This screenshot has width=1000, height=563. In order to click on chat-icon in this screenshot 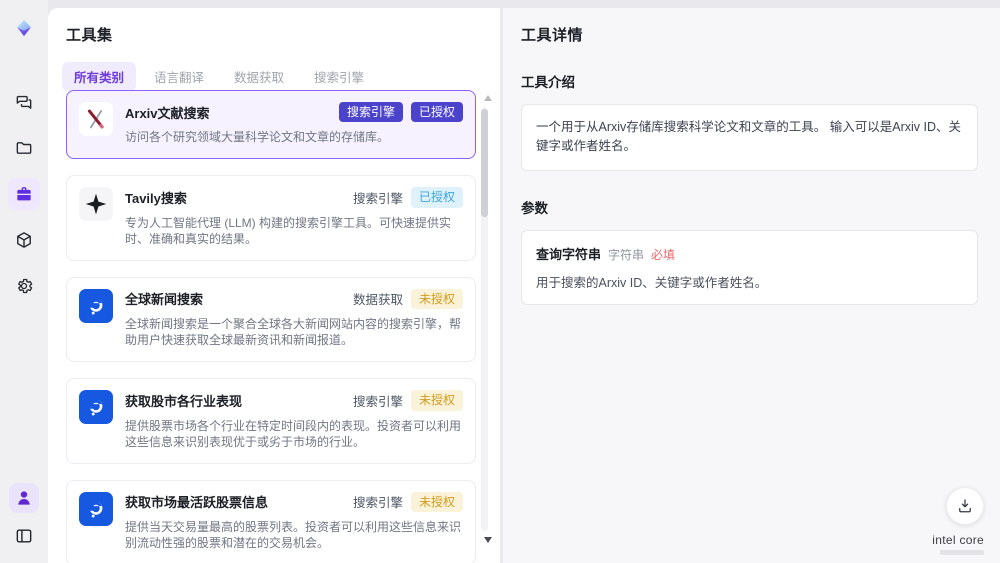, I will do `click(24, 102)`.